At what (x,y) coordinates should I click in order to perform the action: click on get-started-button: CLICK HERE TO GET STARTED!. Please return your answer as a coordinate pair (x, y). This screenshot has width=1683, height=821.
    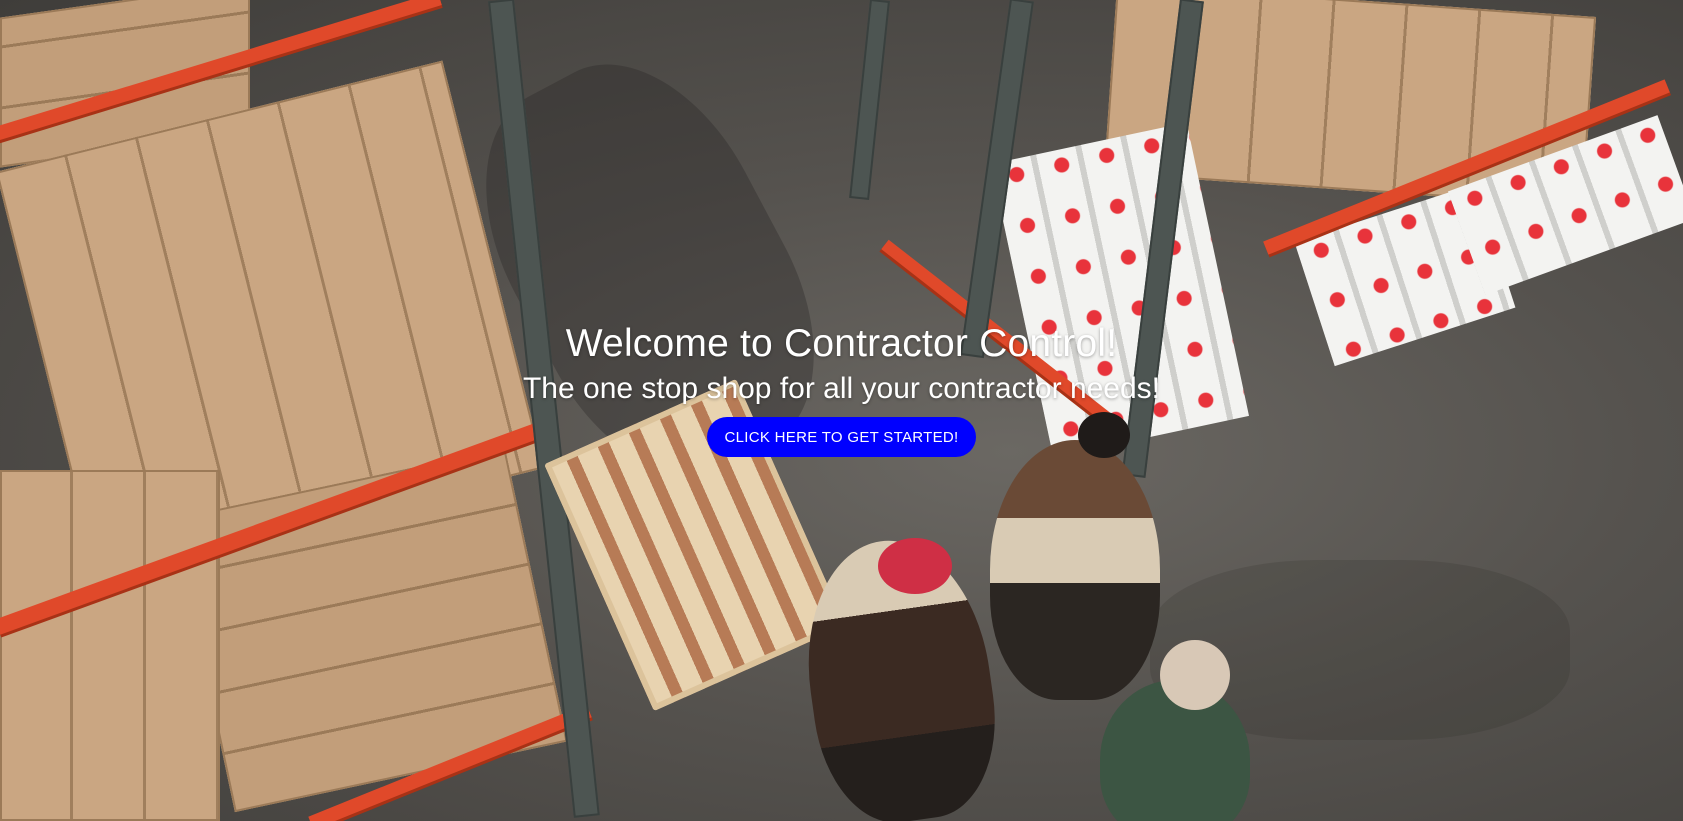
    Looking at the image, I should click on (841, 437).